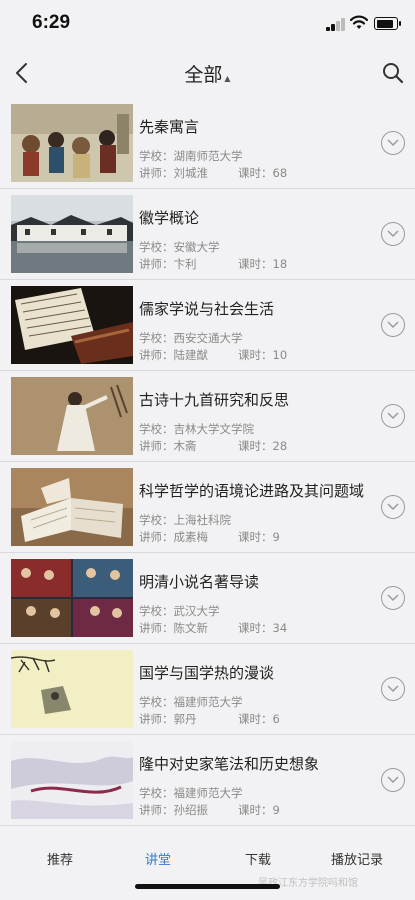 Image resolution: width=415 pixels, height=900 pixels. I want to click on course-school: 学校：武汉大学, so click(179, 611).